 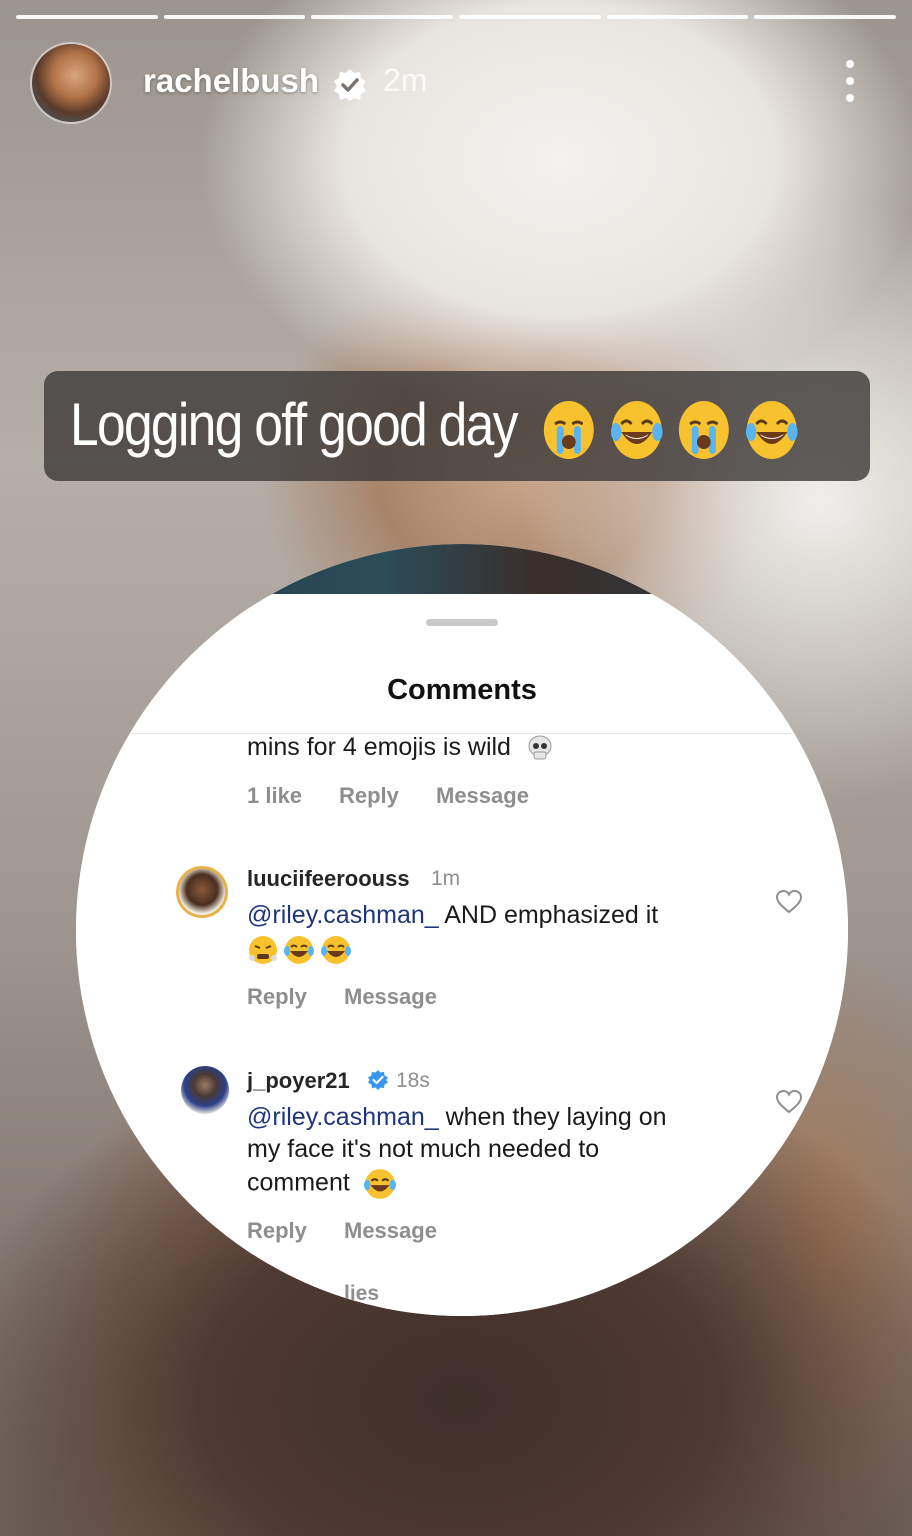 What do you see at coordinates (850, 81) in the screenshot?
I see `more-options-icon` at bounding box center [850, 81].